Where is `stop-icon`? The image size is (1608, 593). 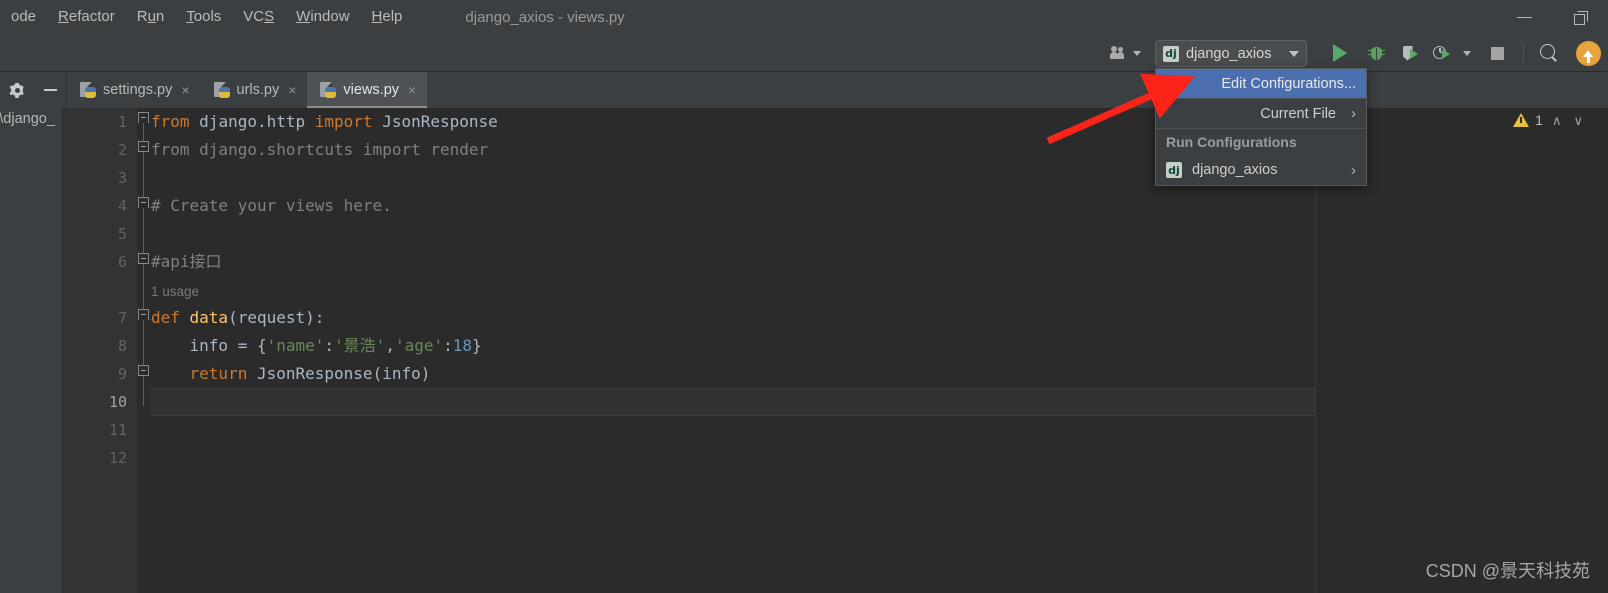 stop-icon is located at coordinates (1497, 53).